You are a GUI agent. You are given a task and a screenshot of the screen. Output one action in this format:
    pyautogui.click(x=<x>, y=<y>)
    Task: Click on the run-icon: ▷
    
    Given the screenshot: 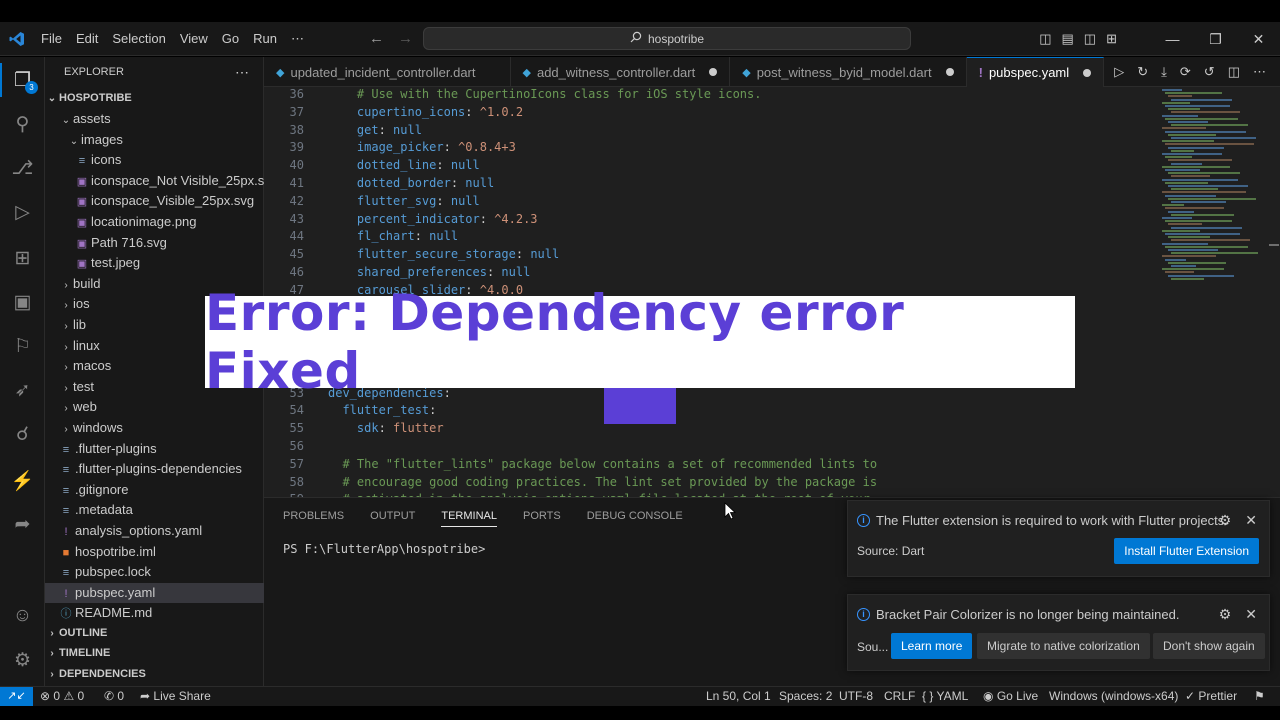 What is the action you would take?
    pyautogui.click(x=1119, y=72)
    